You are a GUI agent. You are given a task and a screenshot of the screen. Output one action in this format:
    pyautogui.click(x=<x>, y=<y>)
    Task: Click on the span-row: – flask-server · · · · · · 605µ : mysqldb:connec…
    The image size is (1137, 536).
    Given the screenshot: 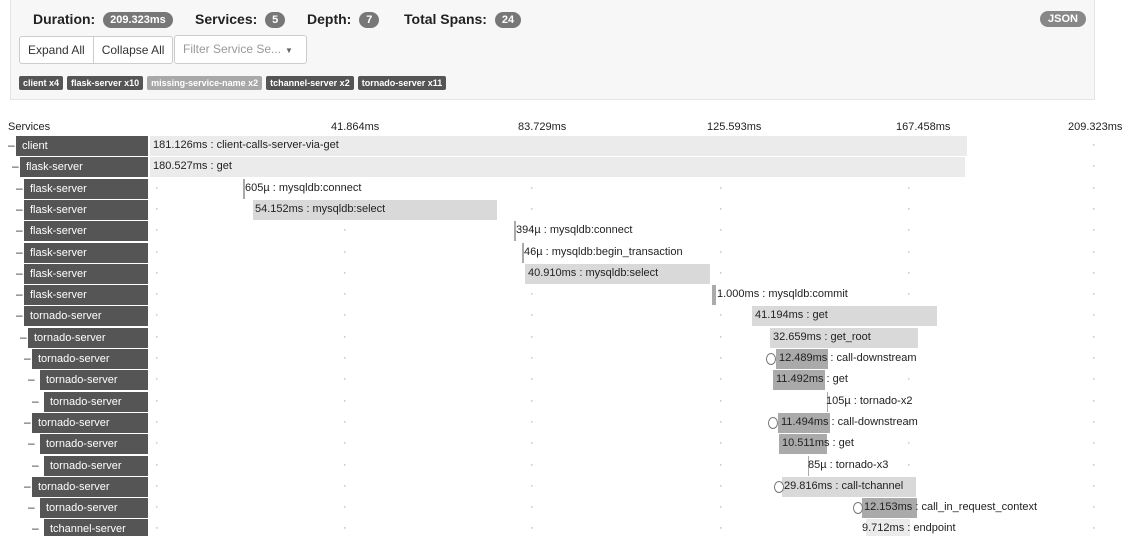 What is the action you would take?
    pyautogui.click(x=568, y=188)
    